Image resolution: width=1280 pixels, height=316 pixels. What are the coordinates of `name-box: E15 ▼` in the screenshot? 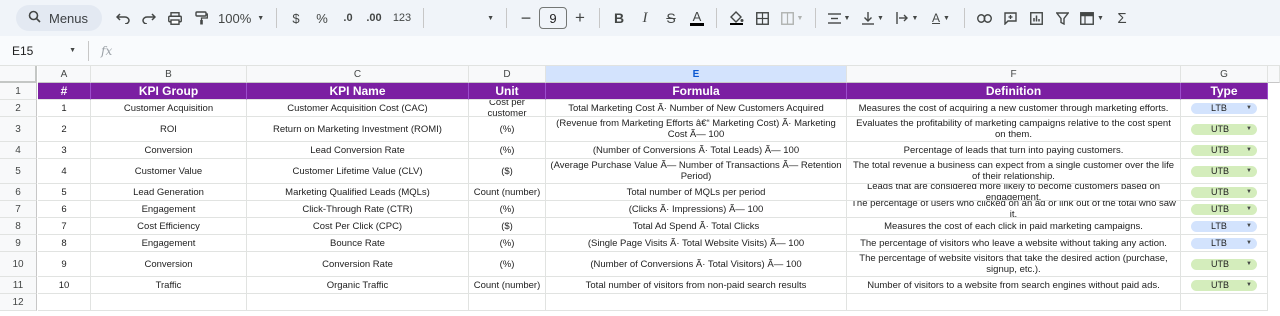 It's located at (41, 51).